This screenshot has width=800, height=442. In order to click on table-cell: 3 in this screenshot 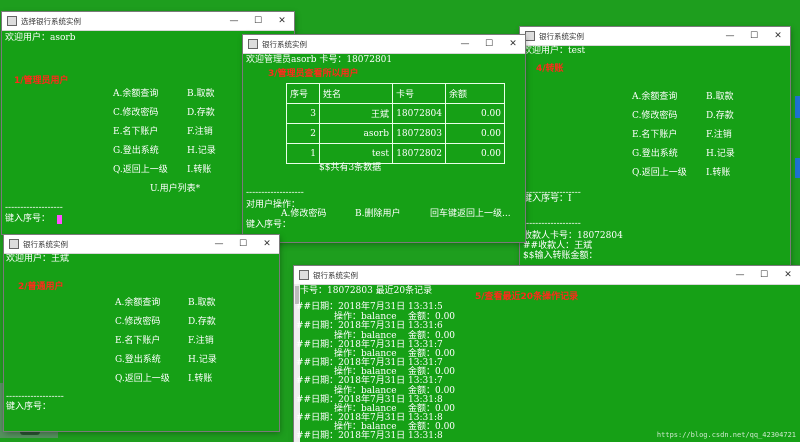, I will do `click(303, 113)`.